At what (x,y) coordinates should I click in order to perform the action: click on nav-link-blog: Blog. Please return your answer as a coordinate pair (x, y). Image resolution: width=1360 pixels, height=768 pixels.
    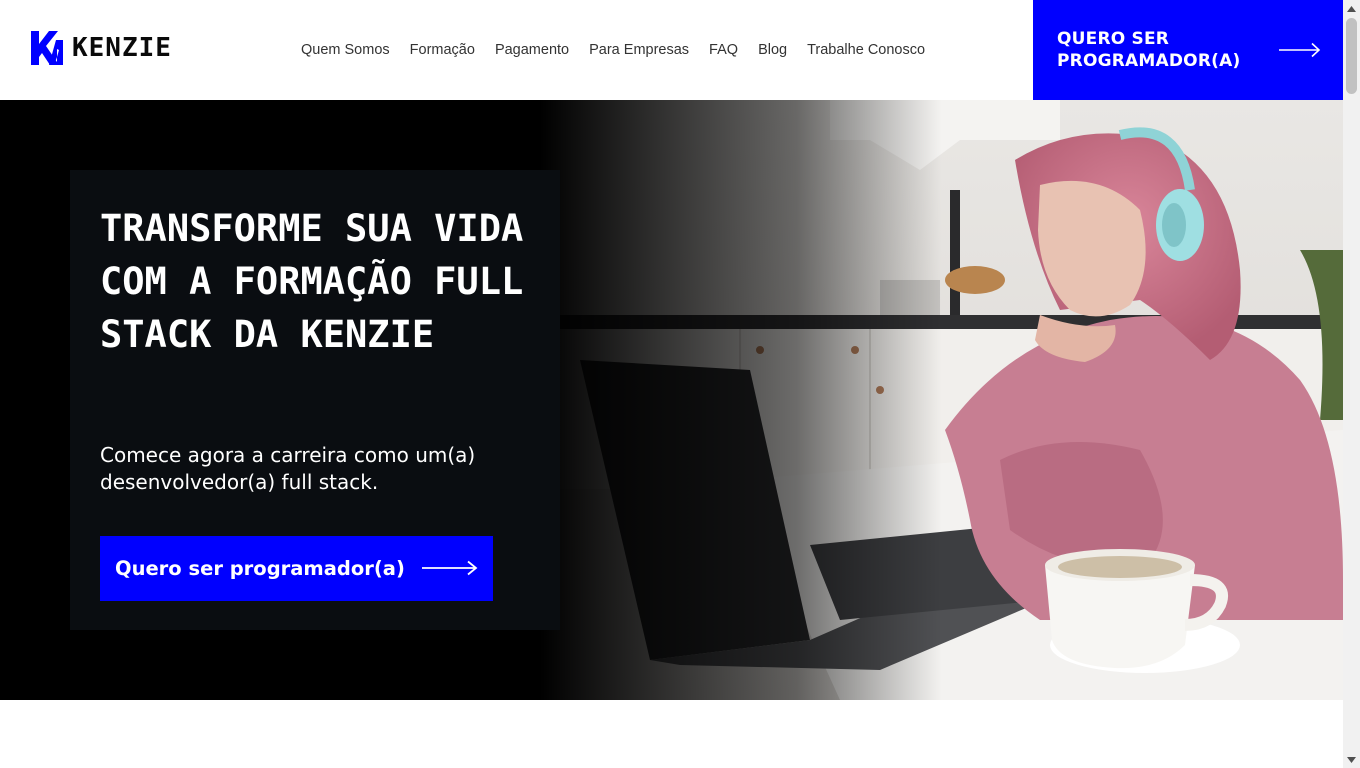
    Looking at the image, I should click on (772, 50).